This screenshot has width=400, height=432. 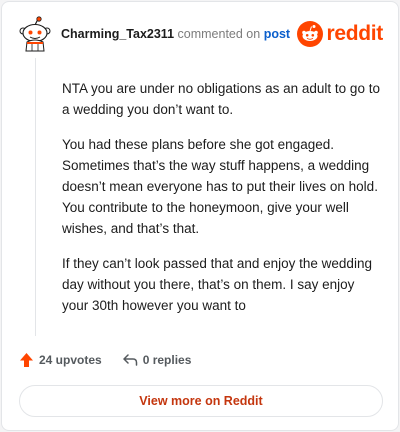 I want to click on commented-on-text: commented on, so click(x=219, y=34).